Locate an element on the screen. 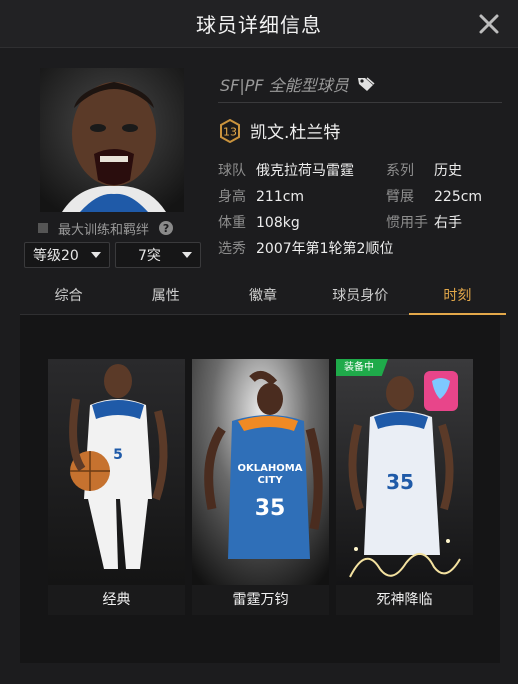 This screenshot has width=518, height=684. page-title: 球员详细信息 is located at coordinates (259, 25).